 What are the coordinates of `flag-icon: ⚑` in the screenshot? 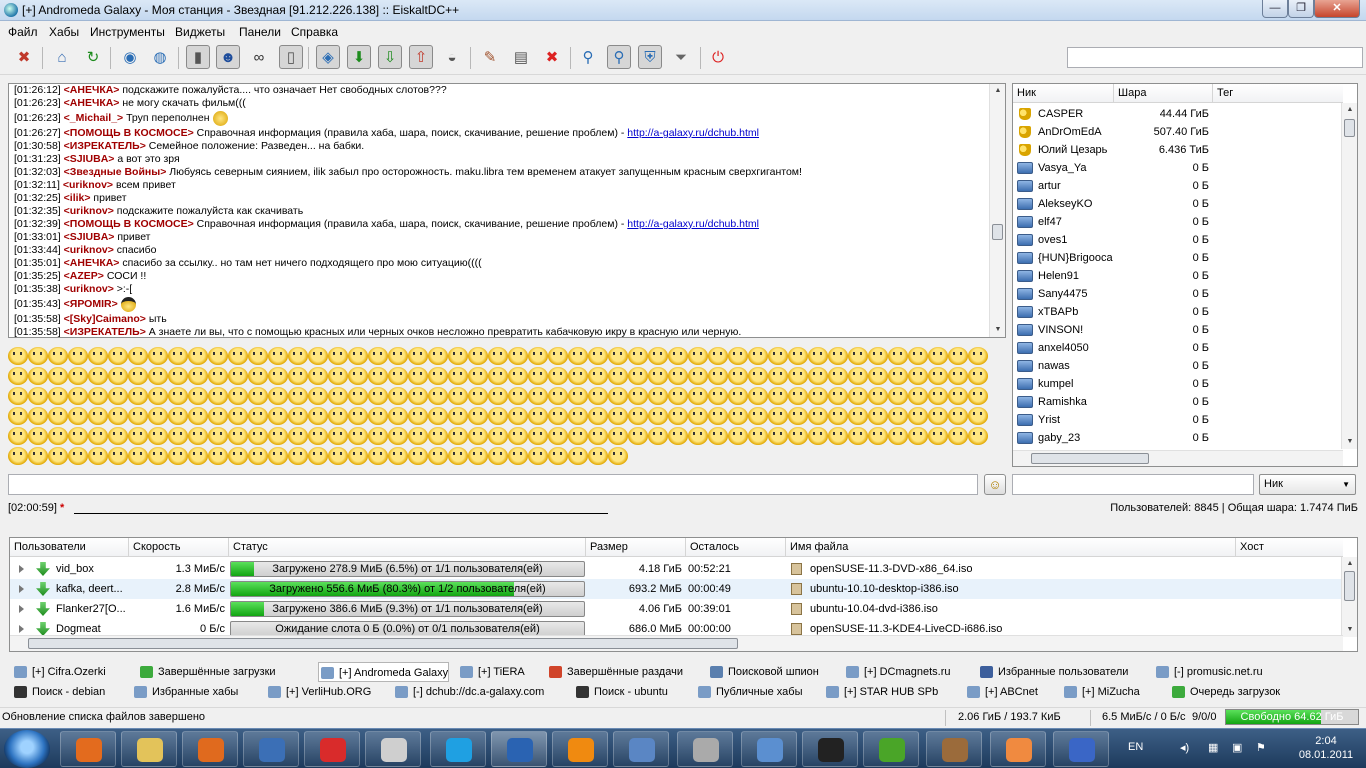 It's located at (1261, 747).